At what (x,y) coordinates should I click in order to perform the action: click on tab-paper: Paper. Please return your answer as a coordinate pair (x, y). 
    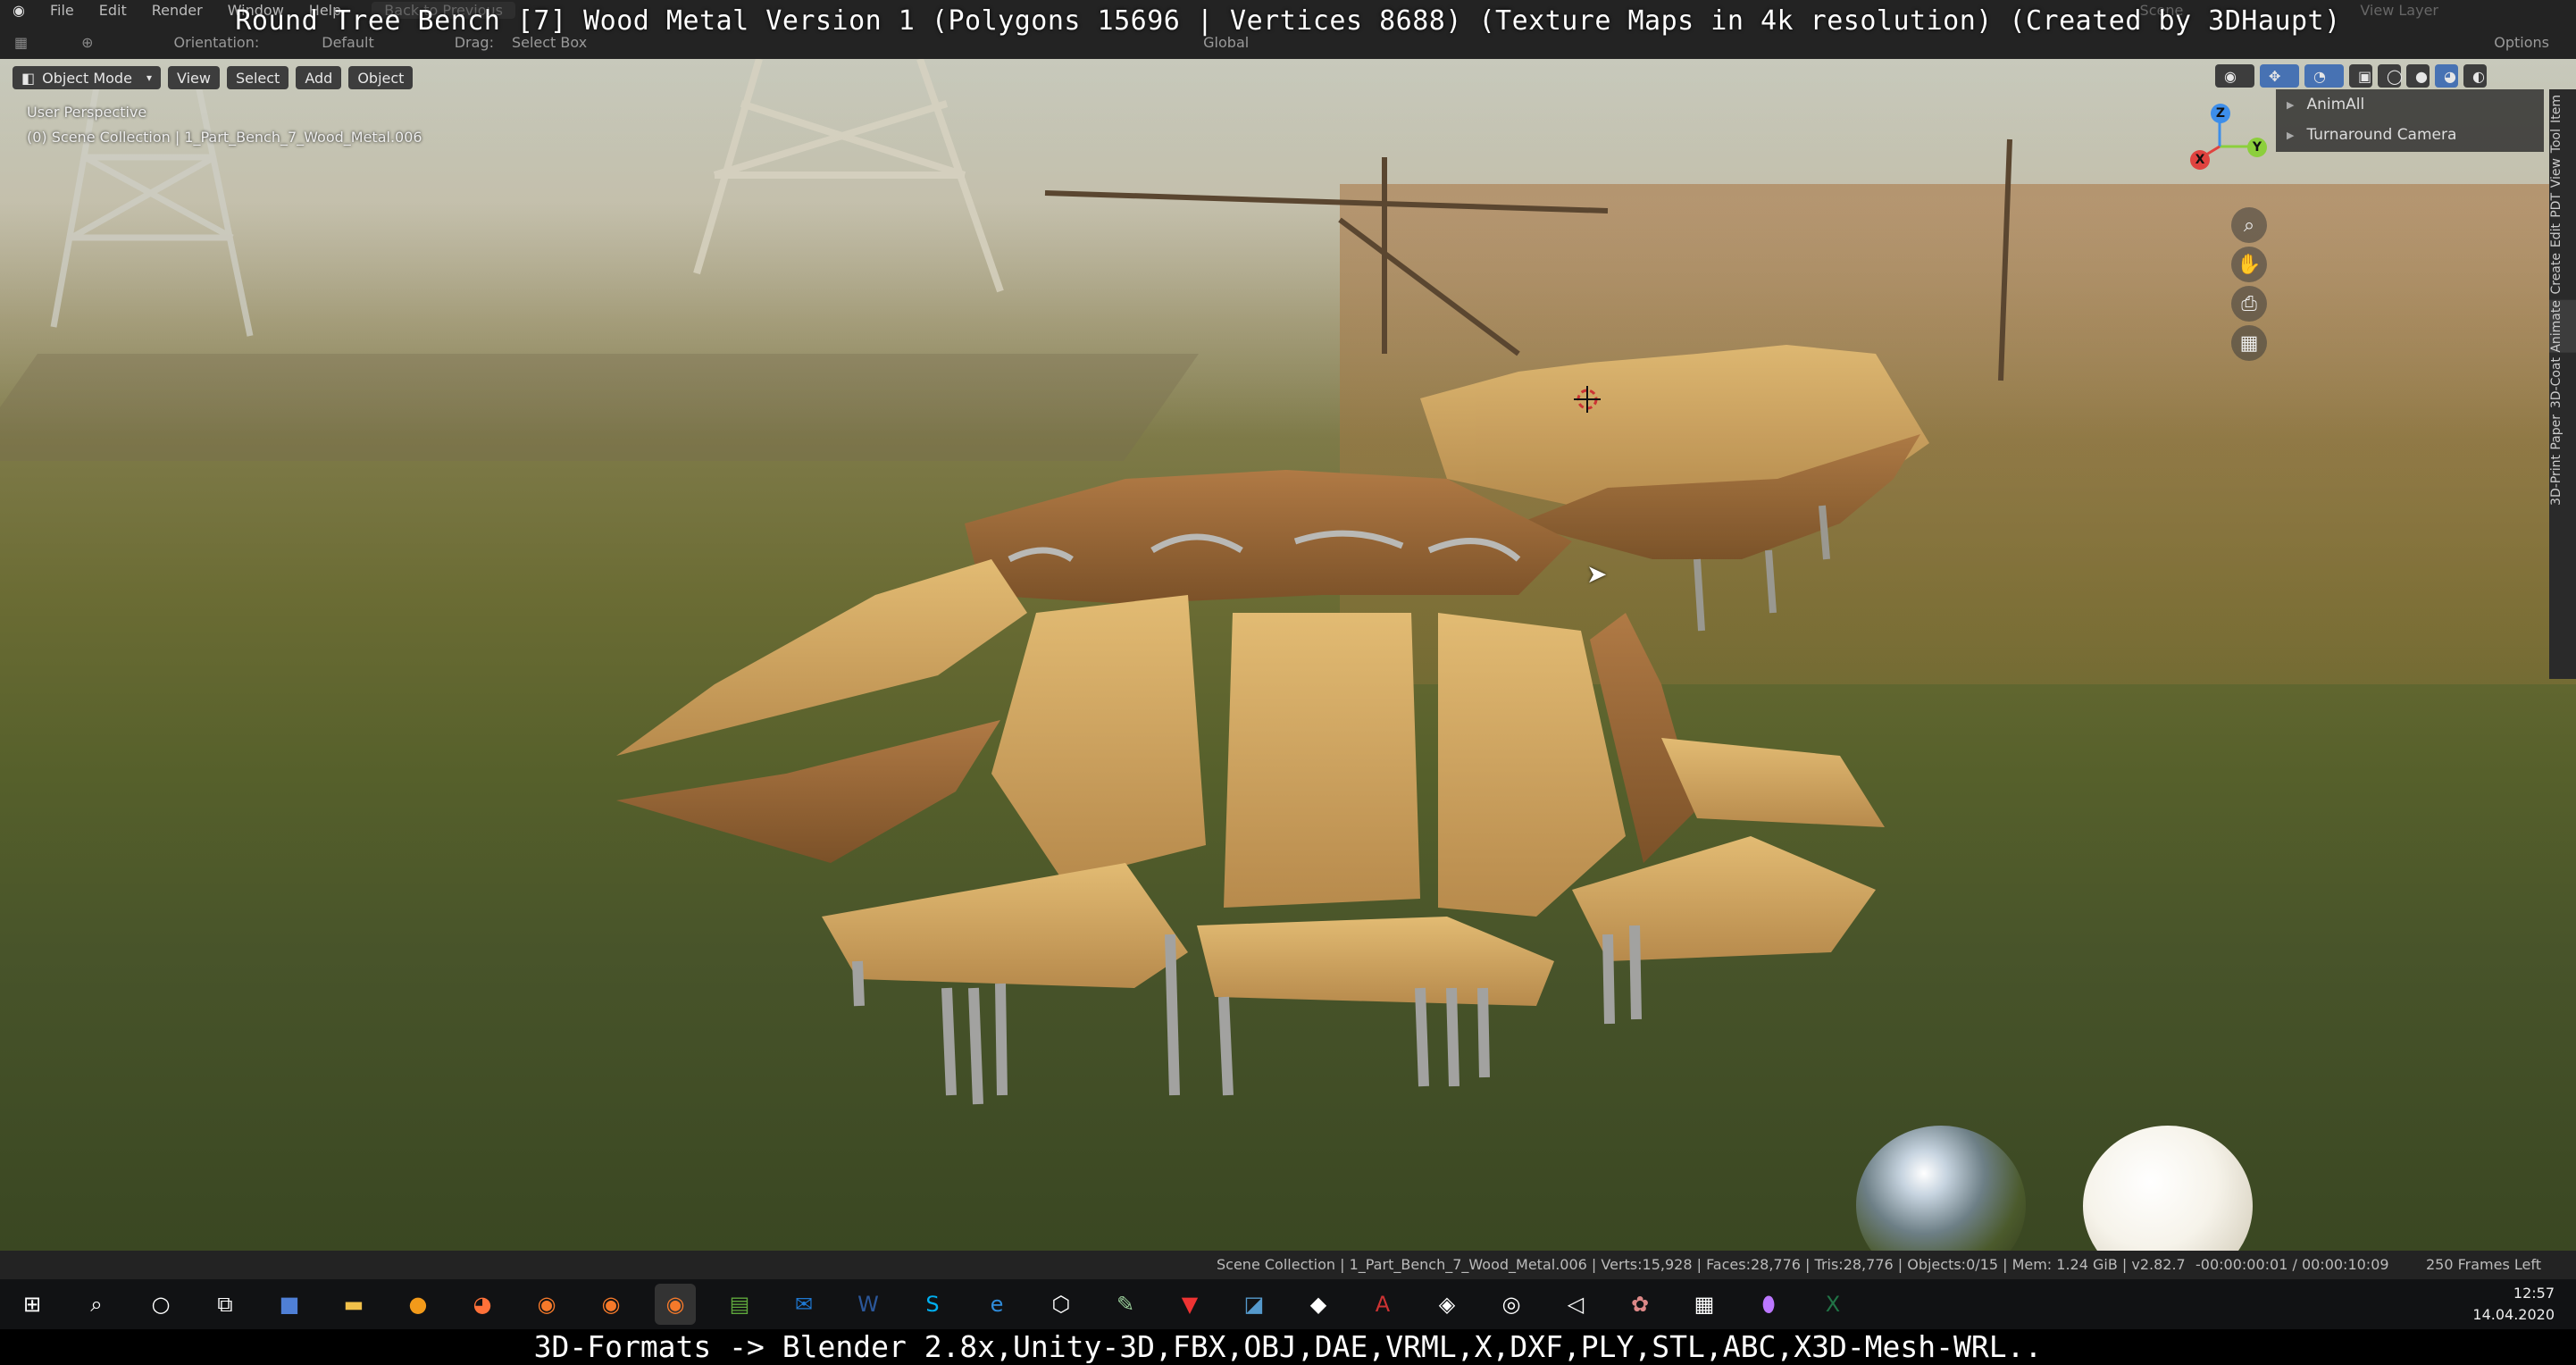
    Looking at the image, I should click on (2562, 433).